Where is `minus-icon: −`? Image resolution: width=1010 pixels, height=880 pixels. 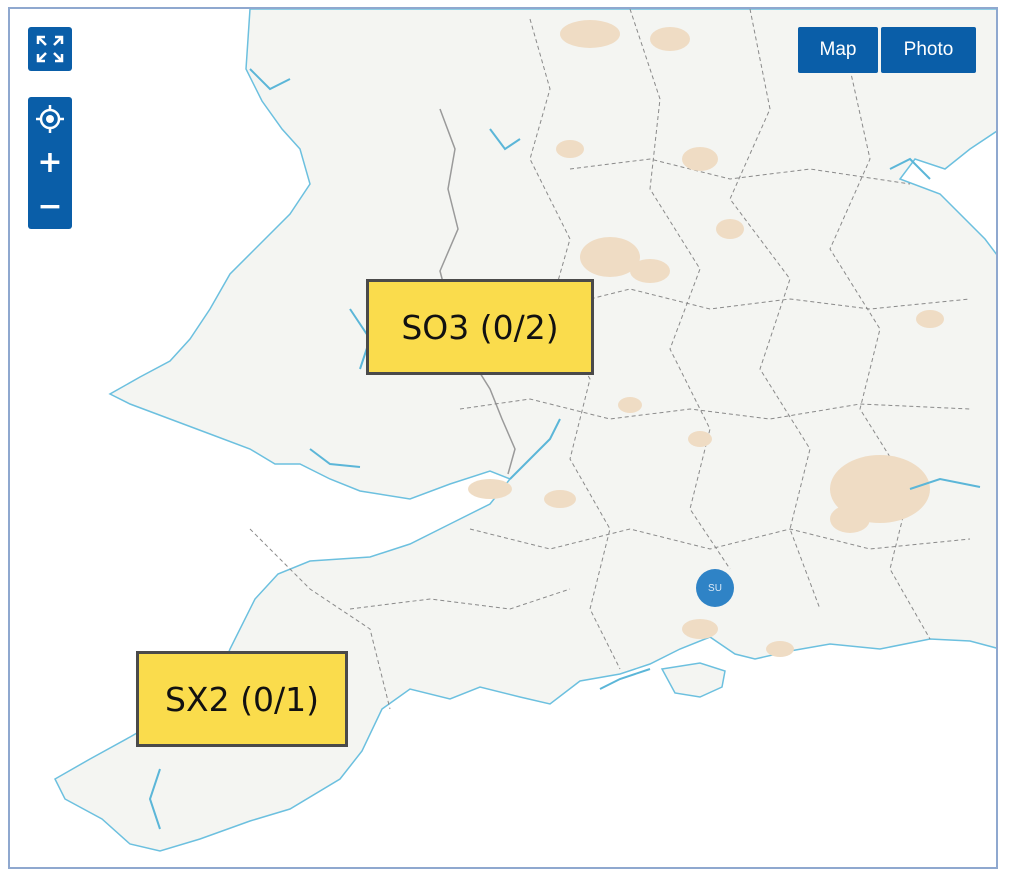
minus-icon: − is located at coordinates (50, 206).